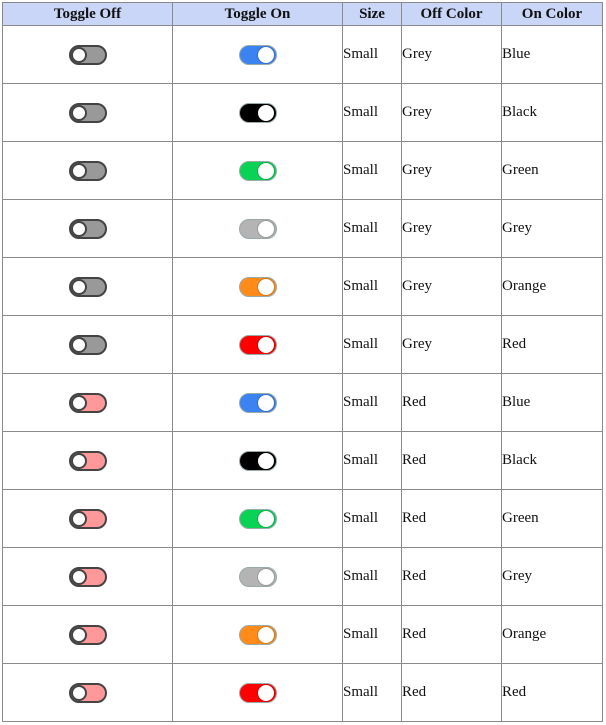  I want to click on table-row: Small Red Green, so click(302, 518).